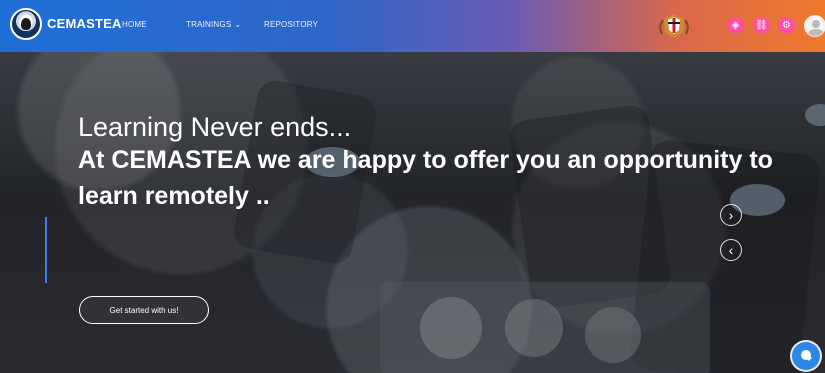 This screenshot has height=373, width=825. What do you see at coordinates (731, 215) in the screenshot?
I see `next-slide-button: ›` at bounding box center [731, 215].